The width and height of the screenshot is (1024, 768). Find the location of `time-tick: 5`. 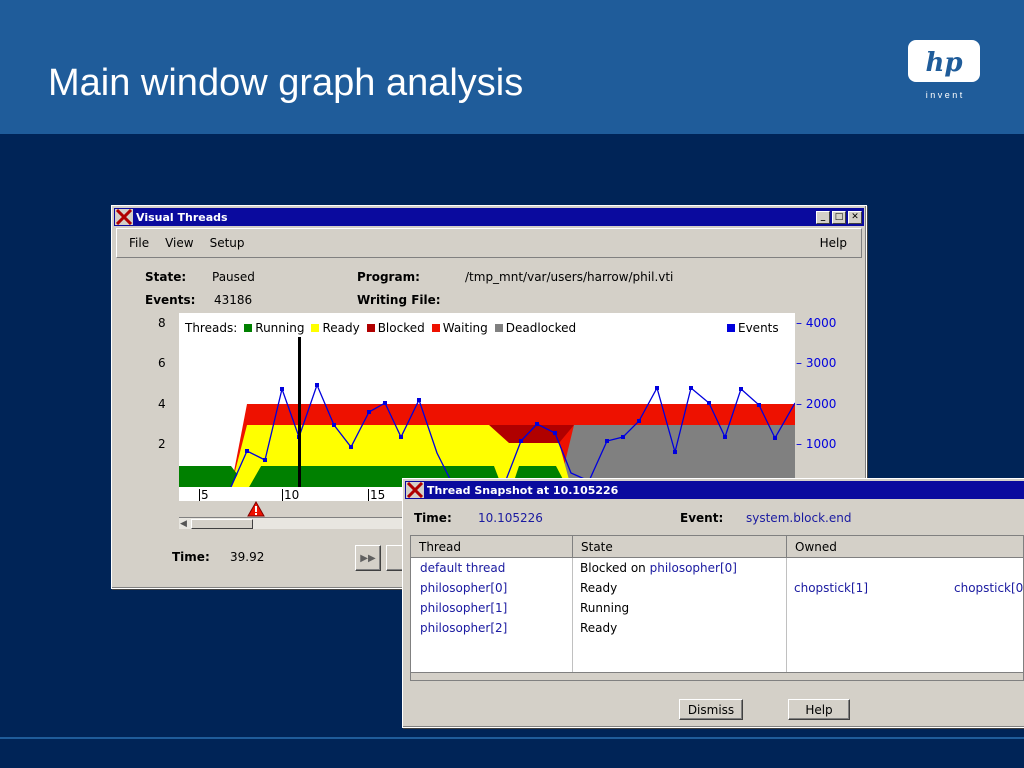

time-tick: 5 is located at coordinates (205, 495).